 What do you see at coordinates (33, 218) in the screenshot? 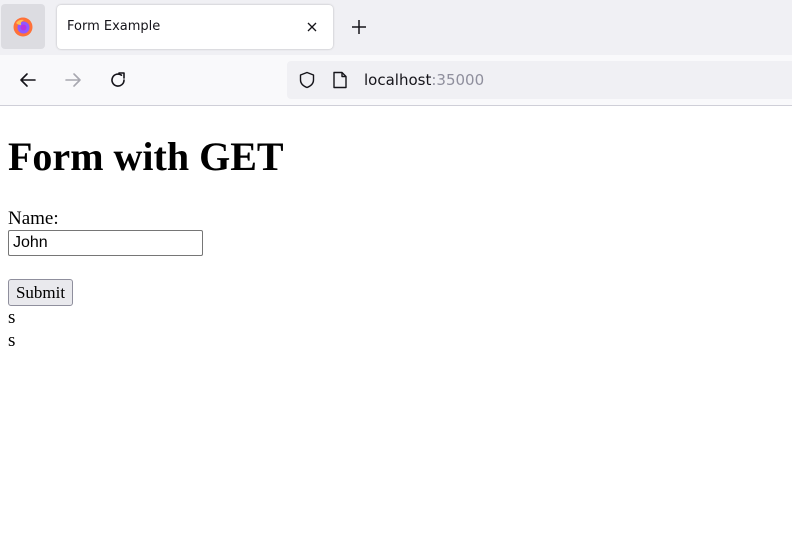
I see `name-label: Name:` at bounding box center [33, 218].